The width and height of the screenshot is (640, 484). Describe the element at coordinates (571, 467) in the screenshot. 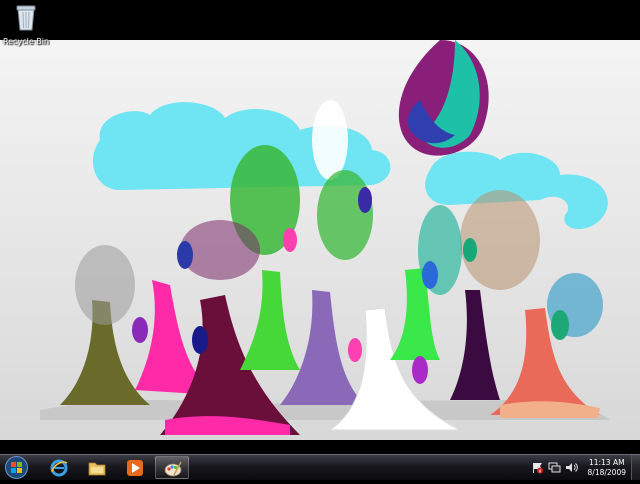

I see `volume-icon` at that location.